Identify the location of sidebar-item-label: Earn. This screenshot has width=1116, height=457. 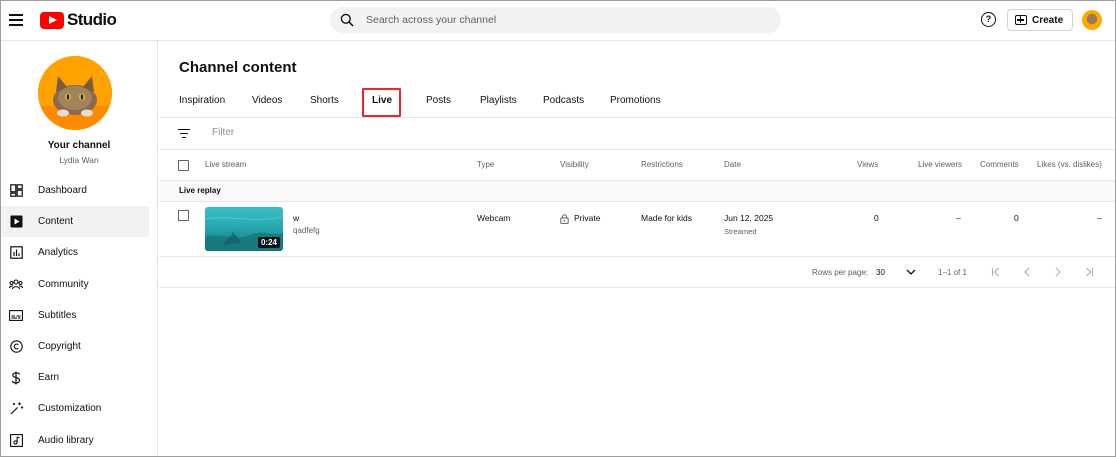
(49, 378).